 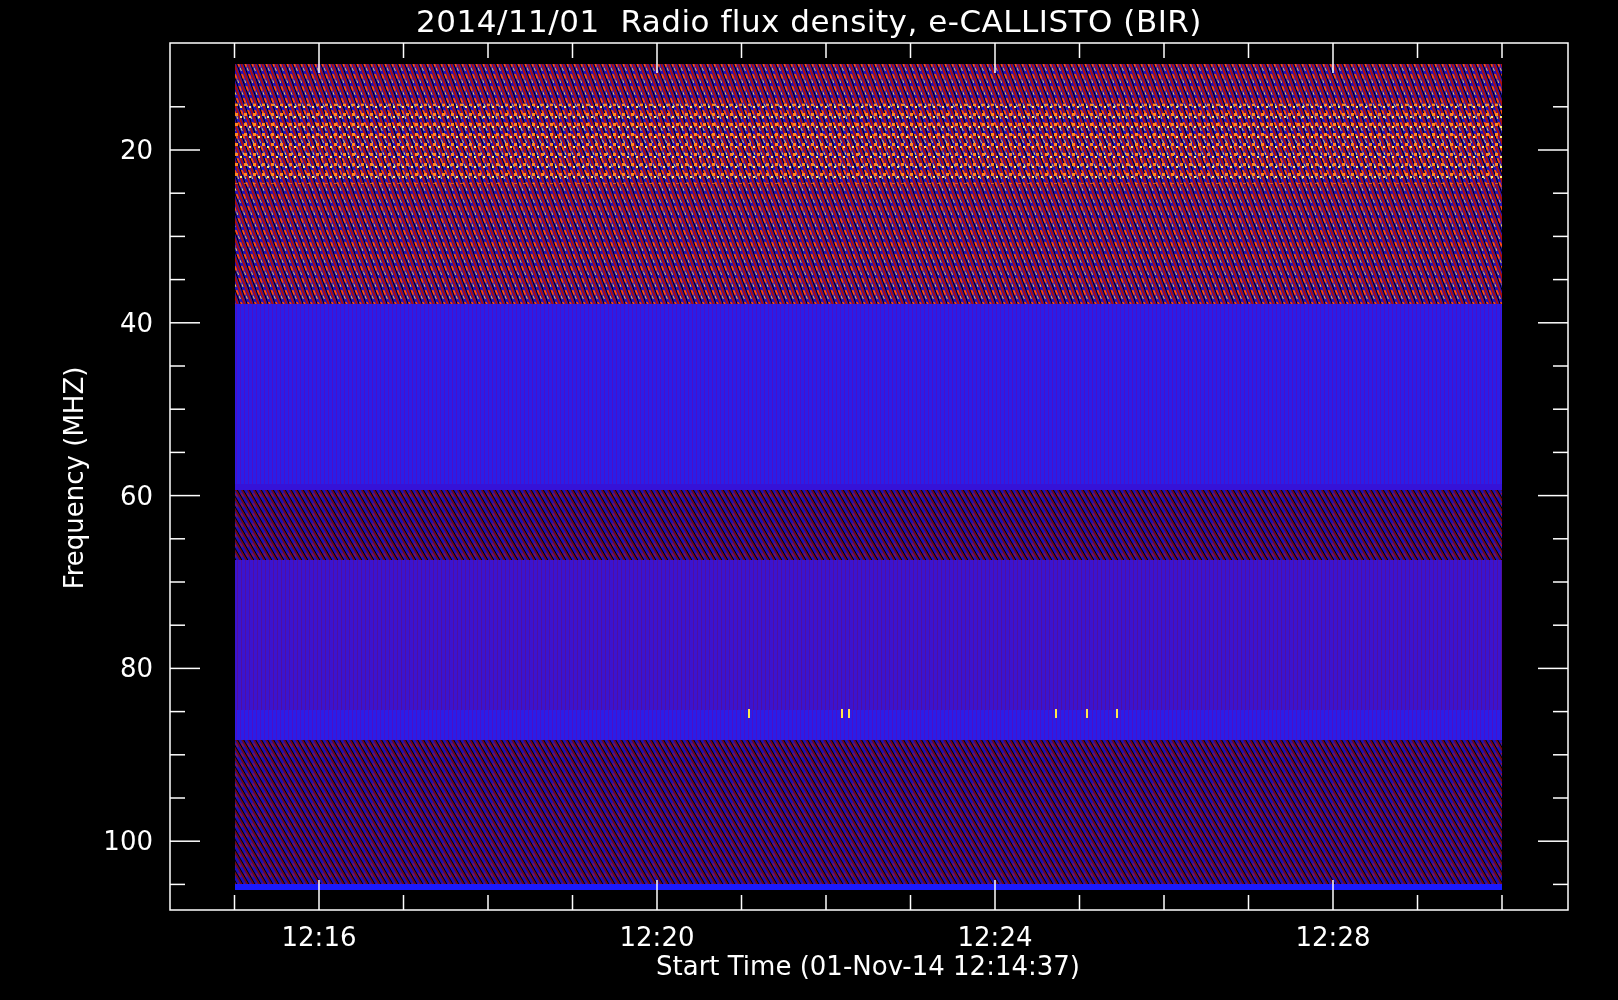 What do you see at coordinates (136, 150) in the screenshot?
I see `y-tick-label: 20` at bounding box center [136, 150].